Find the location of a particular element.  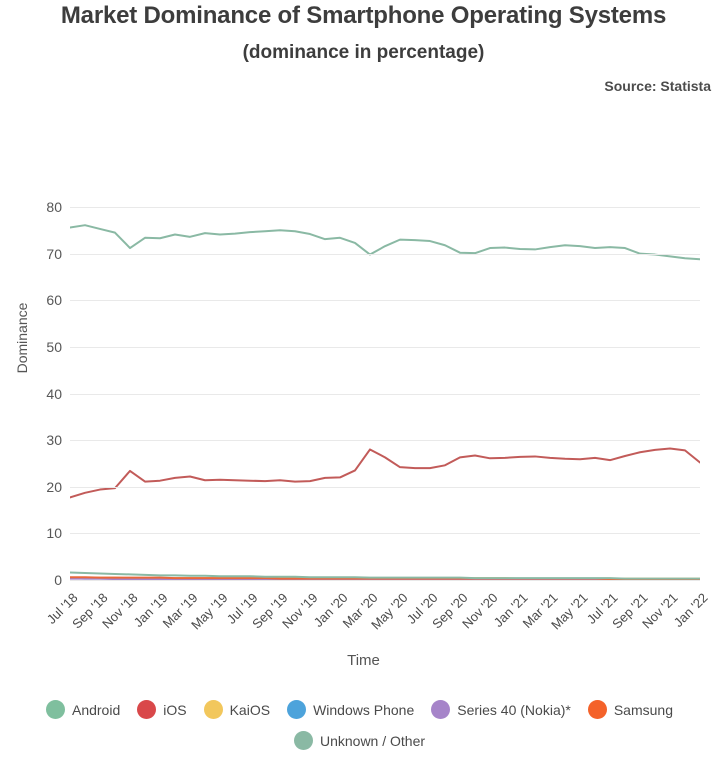

y-axis-tick-label: 0 is located at coordinates (58, 580).